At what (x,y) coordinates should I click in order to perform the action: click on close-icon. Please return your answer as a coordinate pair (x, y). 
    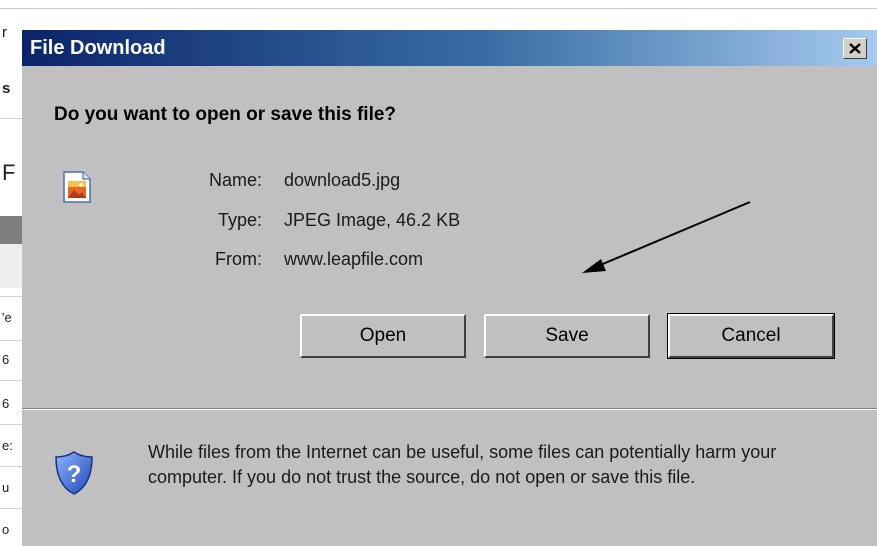
    Looking at the image, I should click on (855, 48).